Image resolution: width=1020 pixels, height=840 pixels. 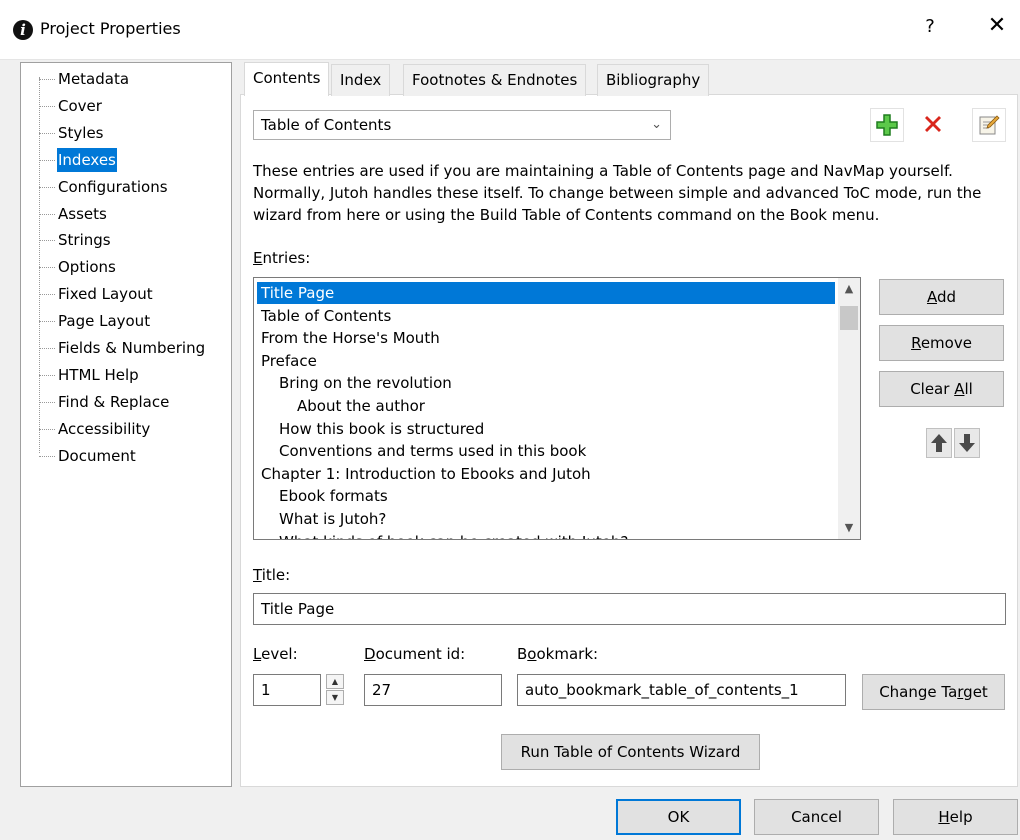 I want to click on list-item: Bring on the revolution, so click(x=546, y=383).